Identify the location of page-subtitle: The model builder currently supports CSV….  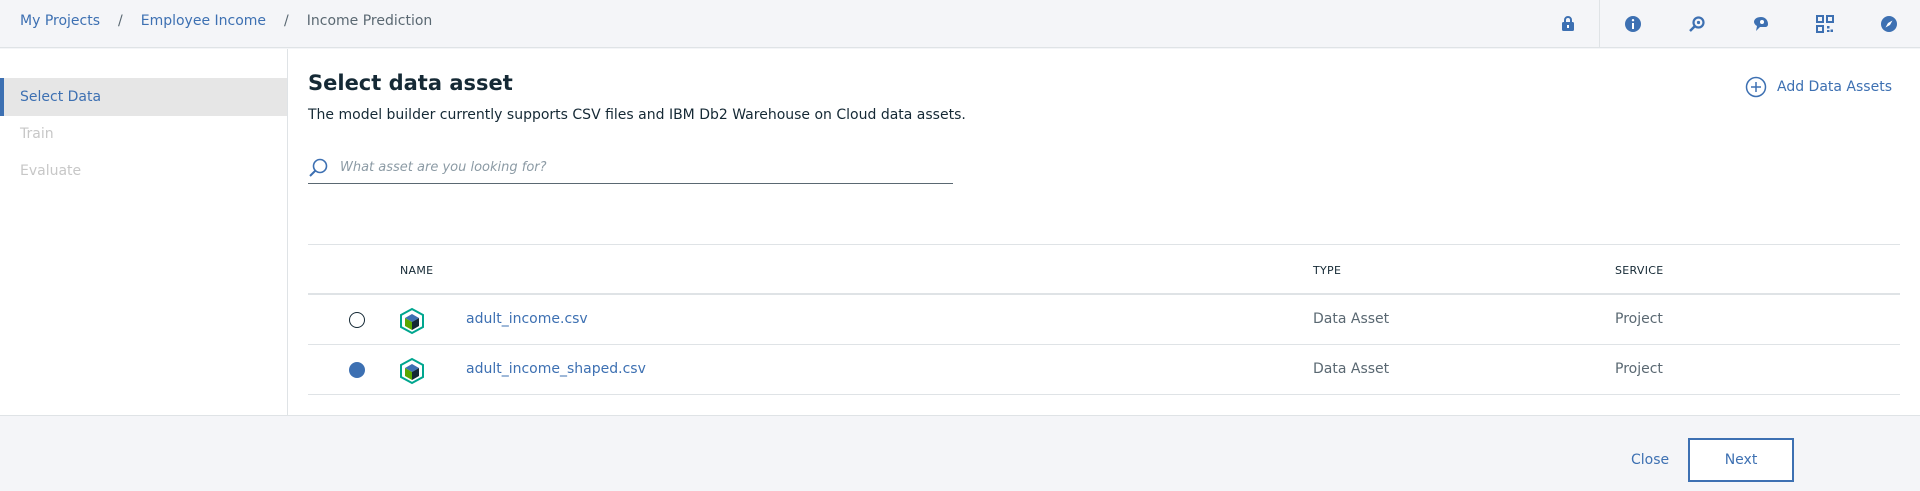
(637, 115).